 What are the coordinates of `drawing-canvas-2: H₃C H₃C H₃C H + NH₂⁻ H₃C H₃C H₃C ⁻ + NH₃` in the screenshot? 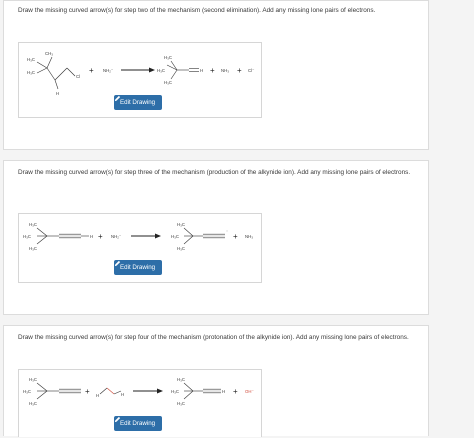 It's located at (140, 248).